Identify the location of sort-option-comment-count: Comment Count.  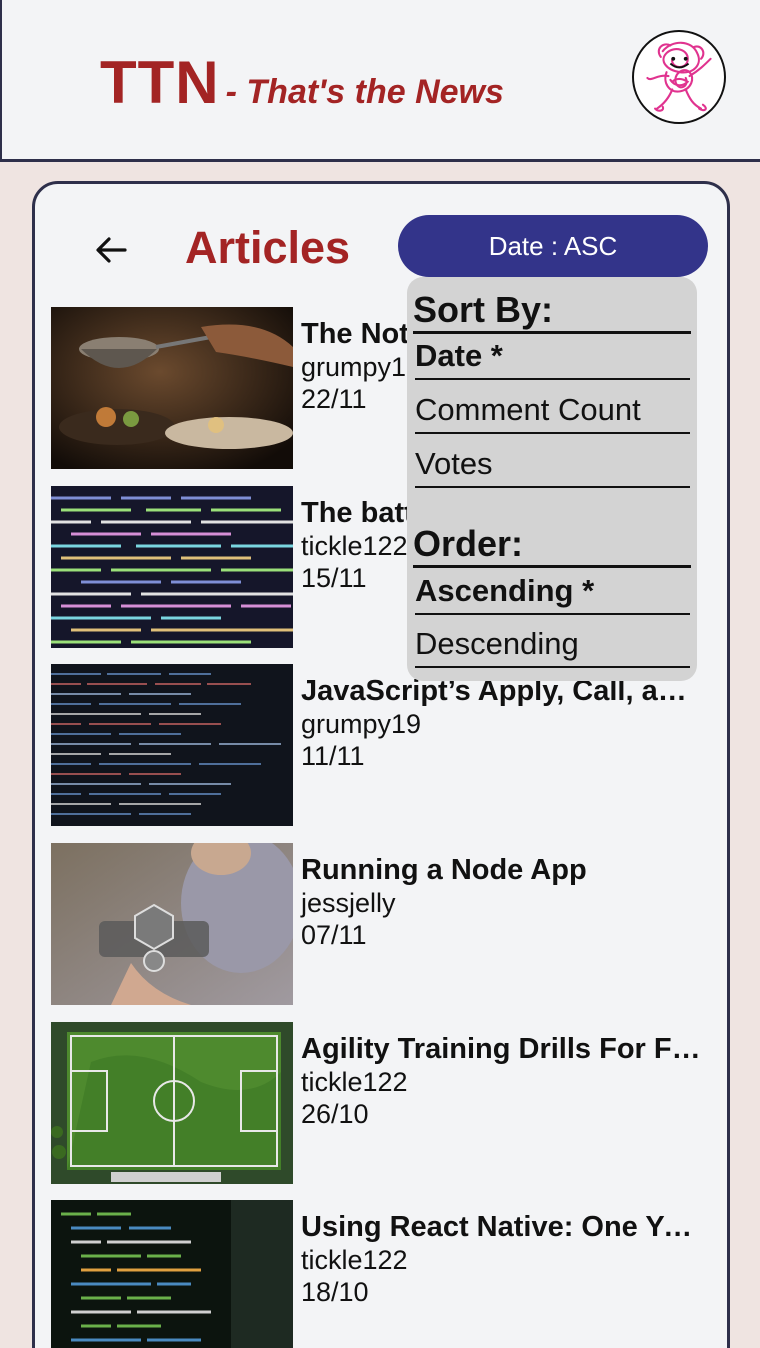
(552, 411).